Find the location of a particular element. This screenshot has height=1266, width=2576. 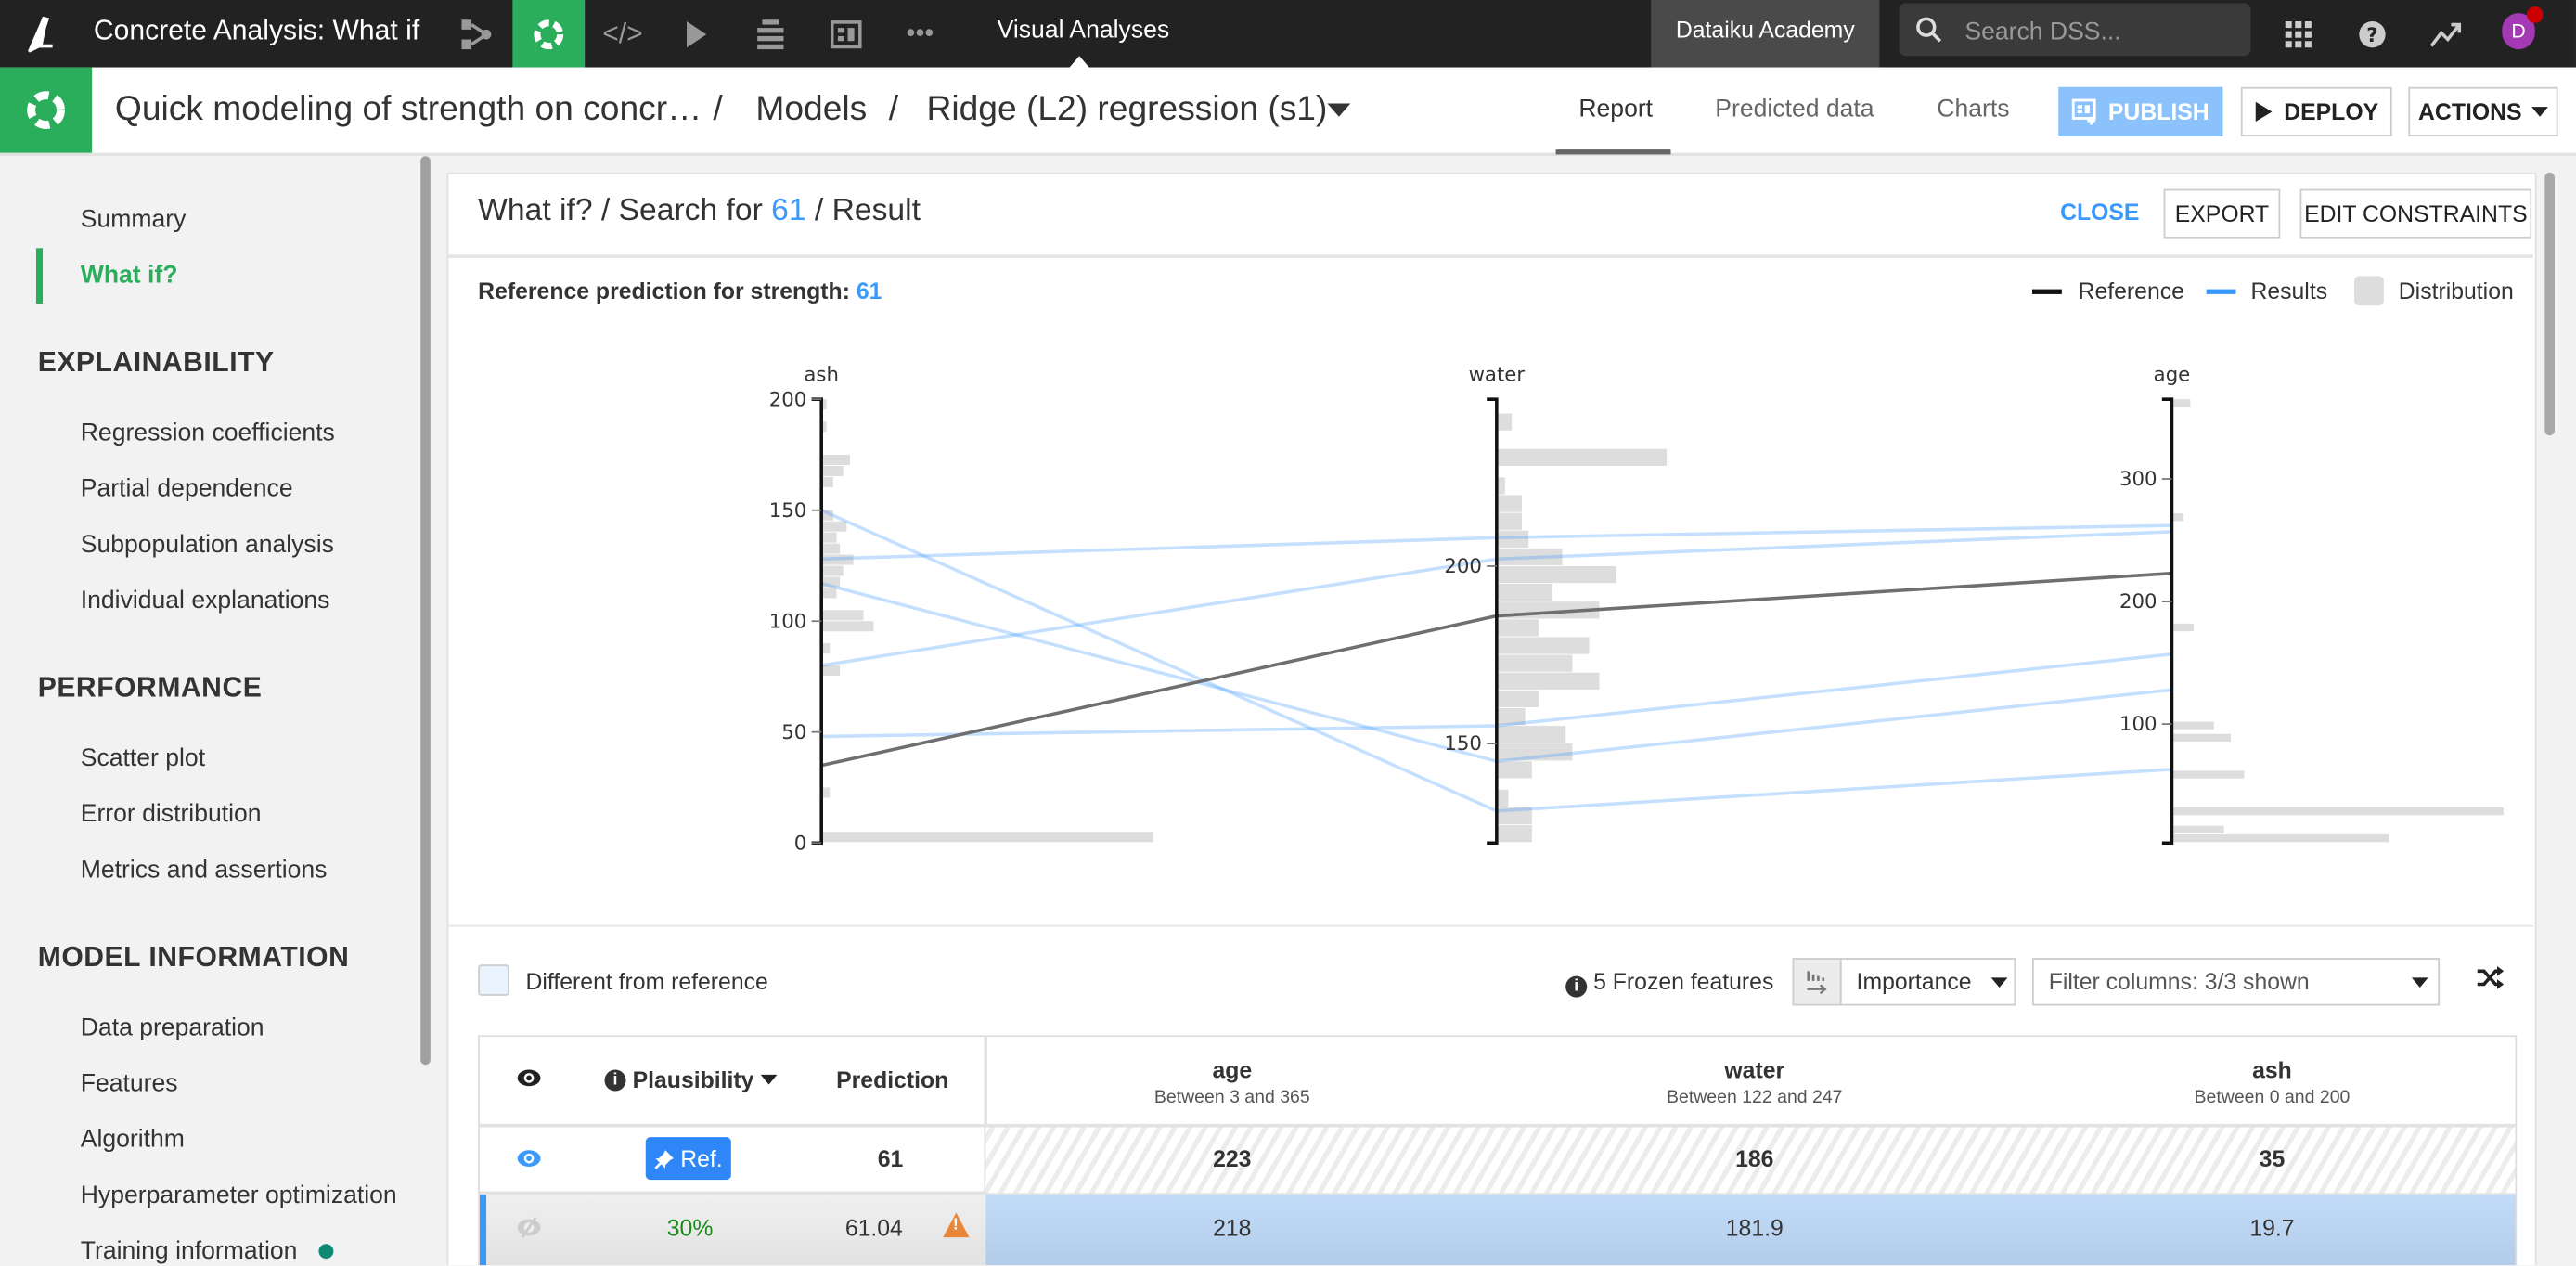

legend-results-label: Results is located at coordinates (2289, 291).